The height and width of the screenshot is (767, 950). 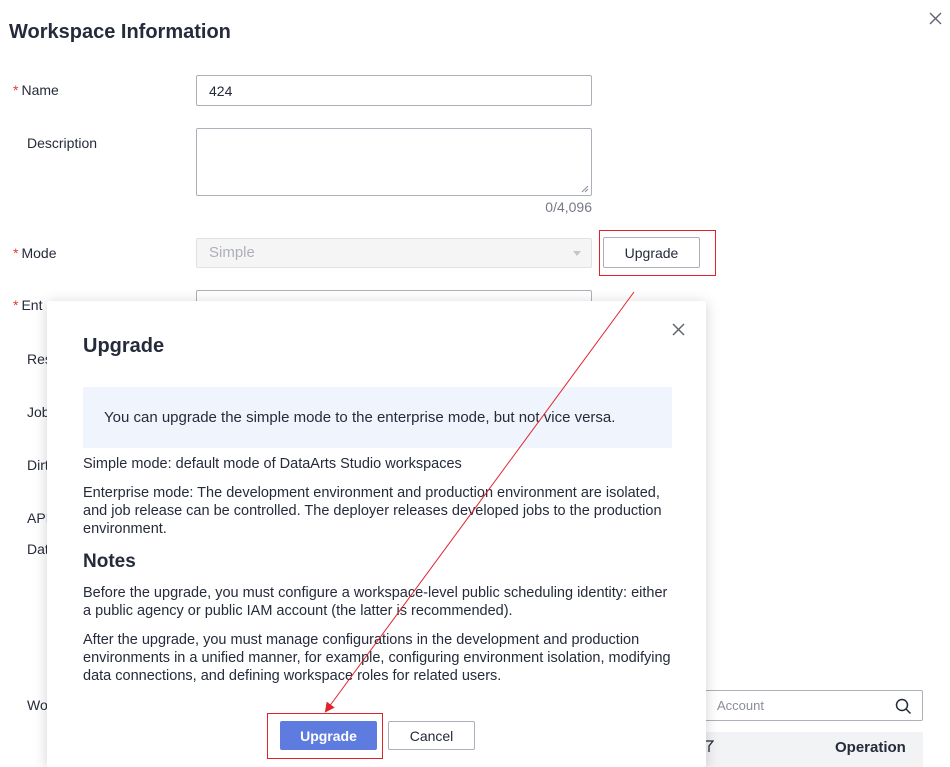 What do you see at coordinates (37, 359) in the screenshot?
I see `peek-label-res: Res` at bounding box center [37, 359].